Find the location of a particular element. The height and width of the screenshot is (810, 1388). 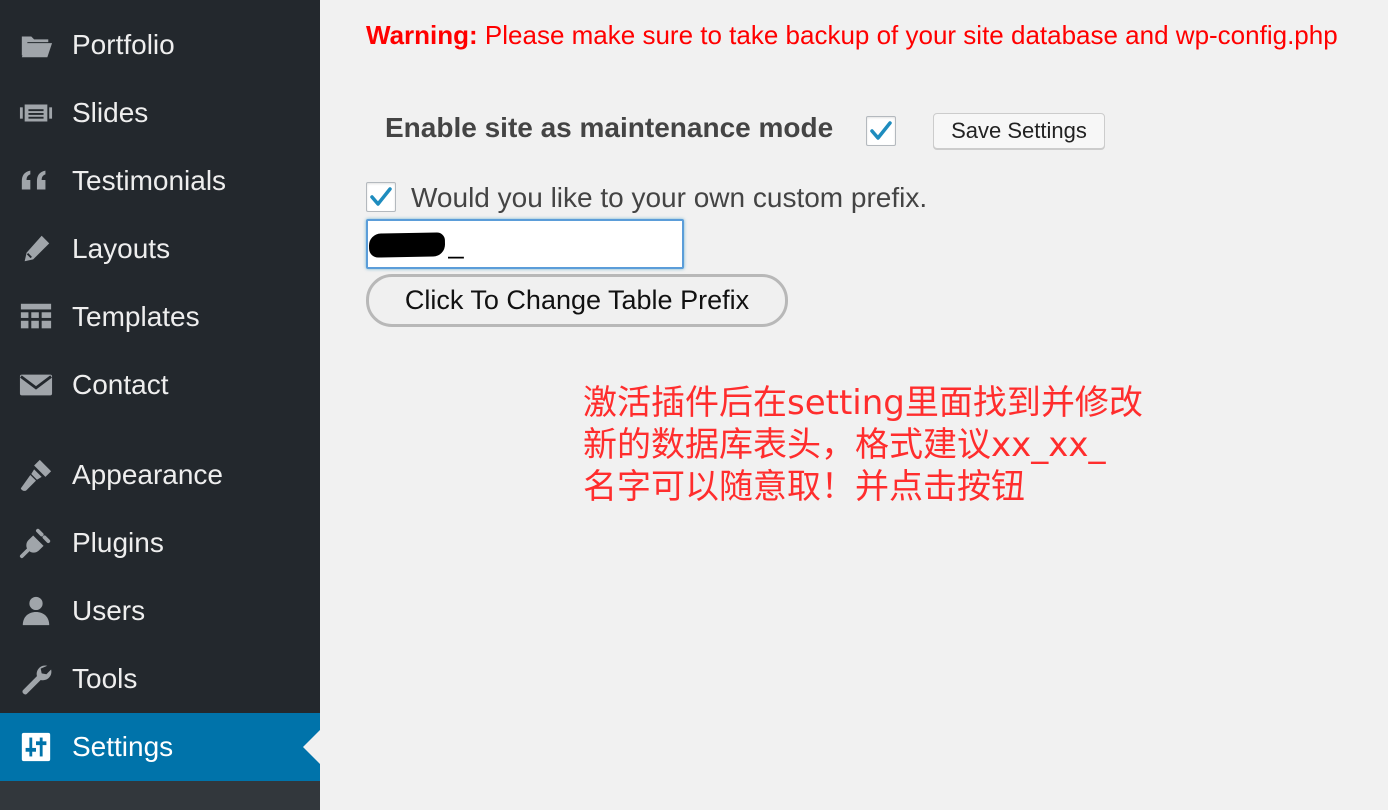

sidebar-item-label: Templates is located at coordinates (136, 316).